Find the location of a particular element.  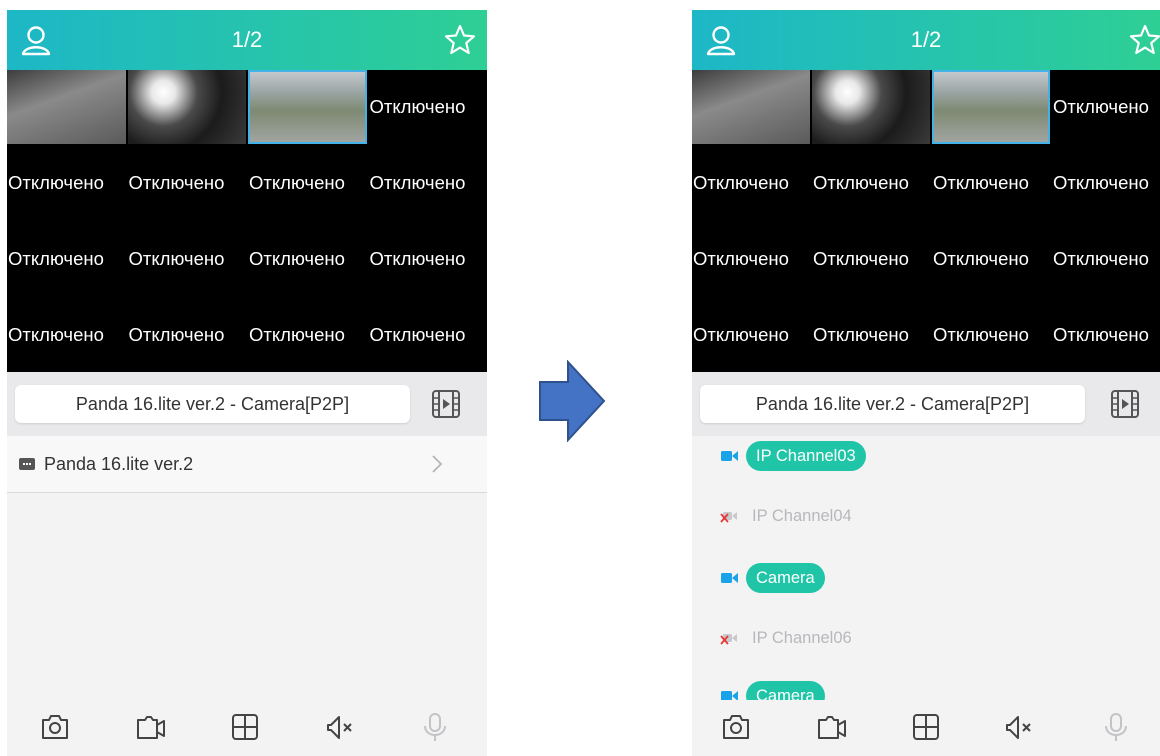

device-name: Panda 16.lite ver.2 is located at coordinates (119, 464).